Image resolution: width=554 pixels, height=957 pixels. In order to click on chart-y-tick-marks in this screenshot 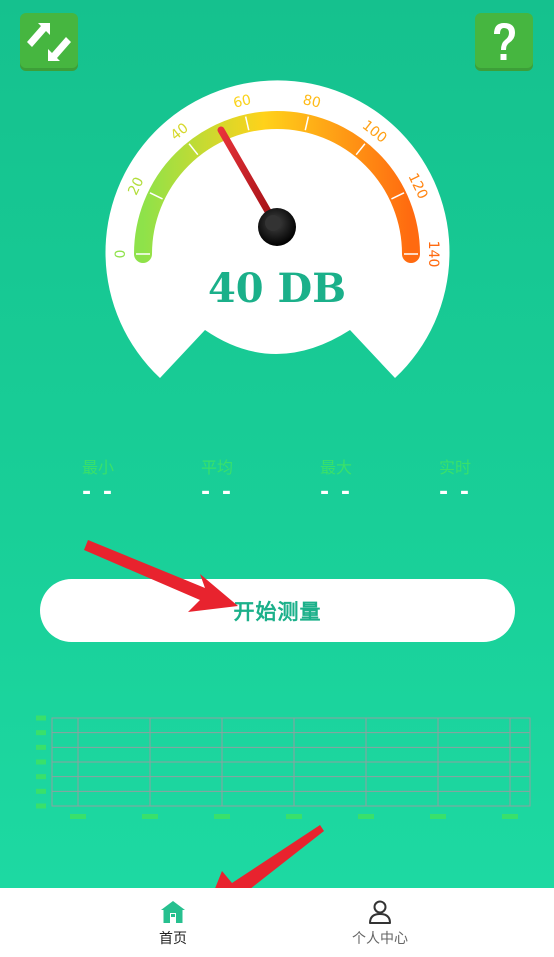, I will do `click(41, 762)`.